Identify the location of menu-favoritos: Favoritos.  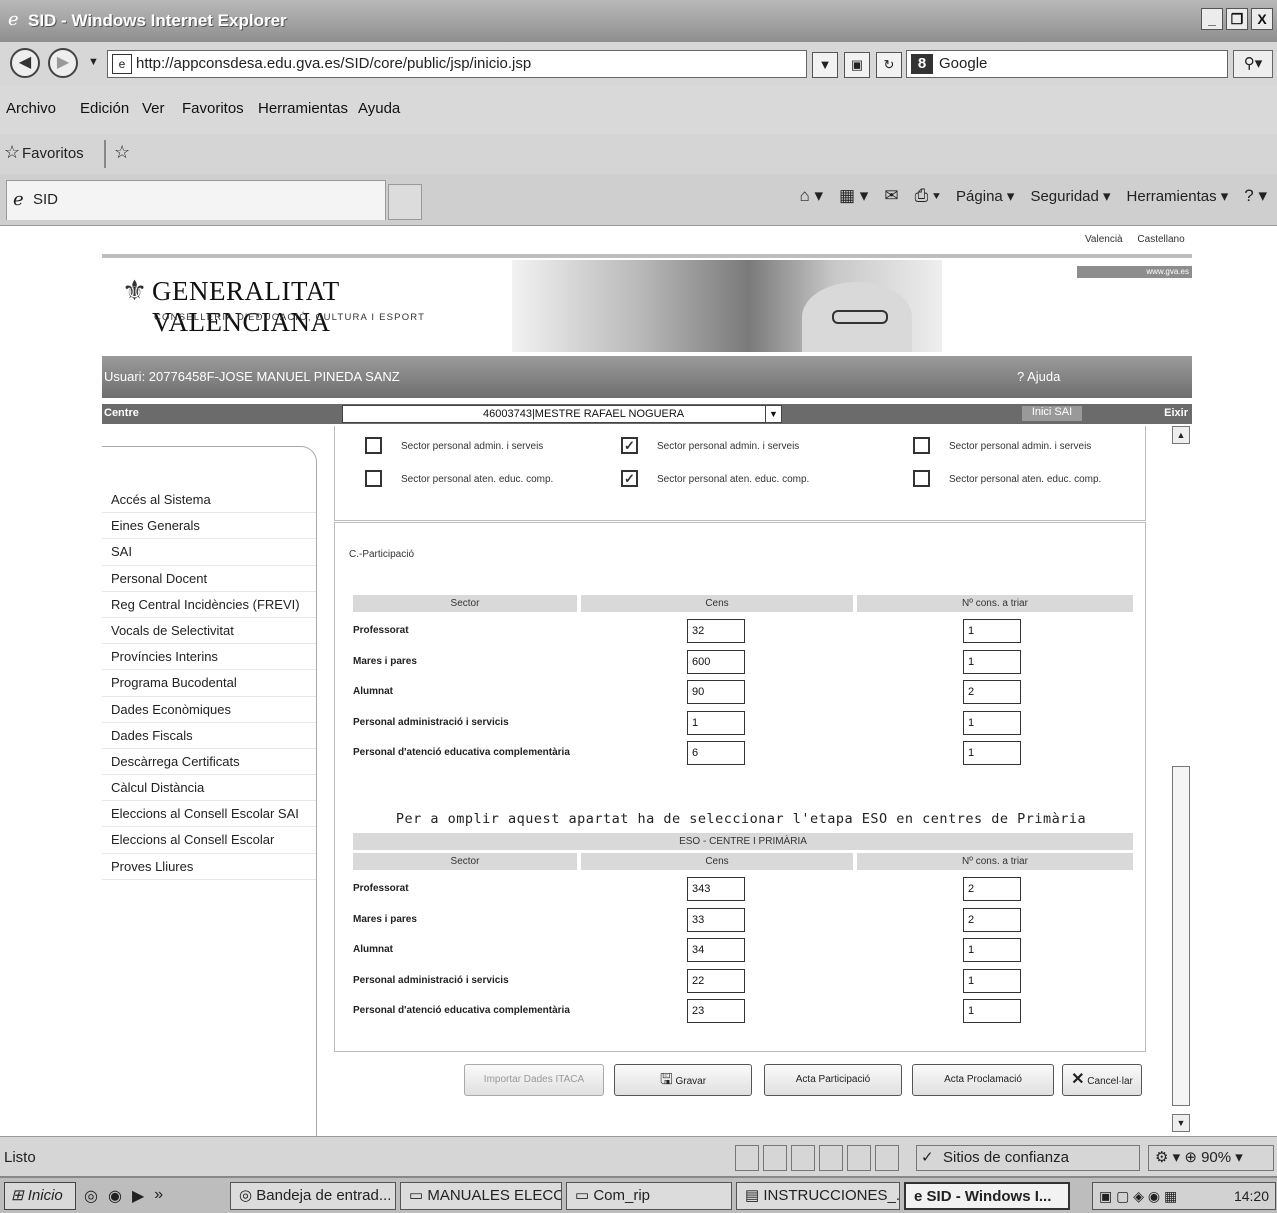
(213, 108).